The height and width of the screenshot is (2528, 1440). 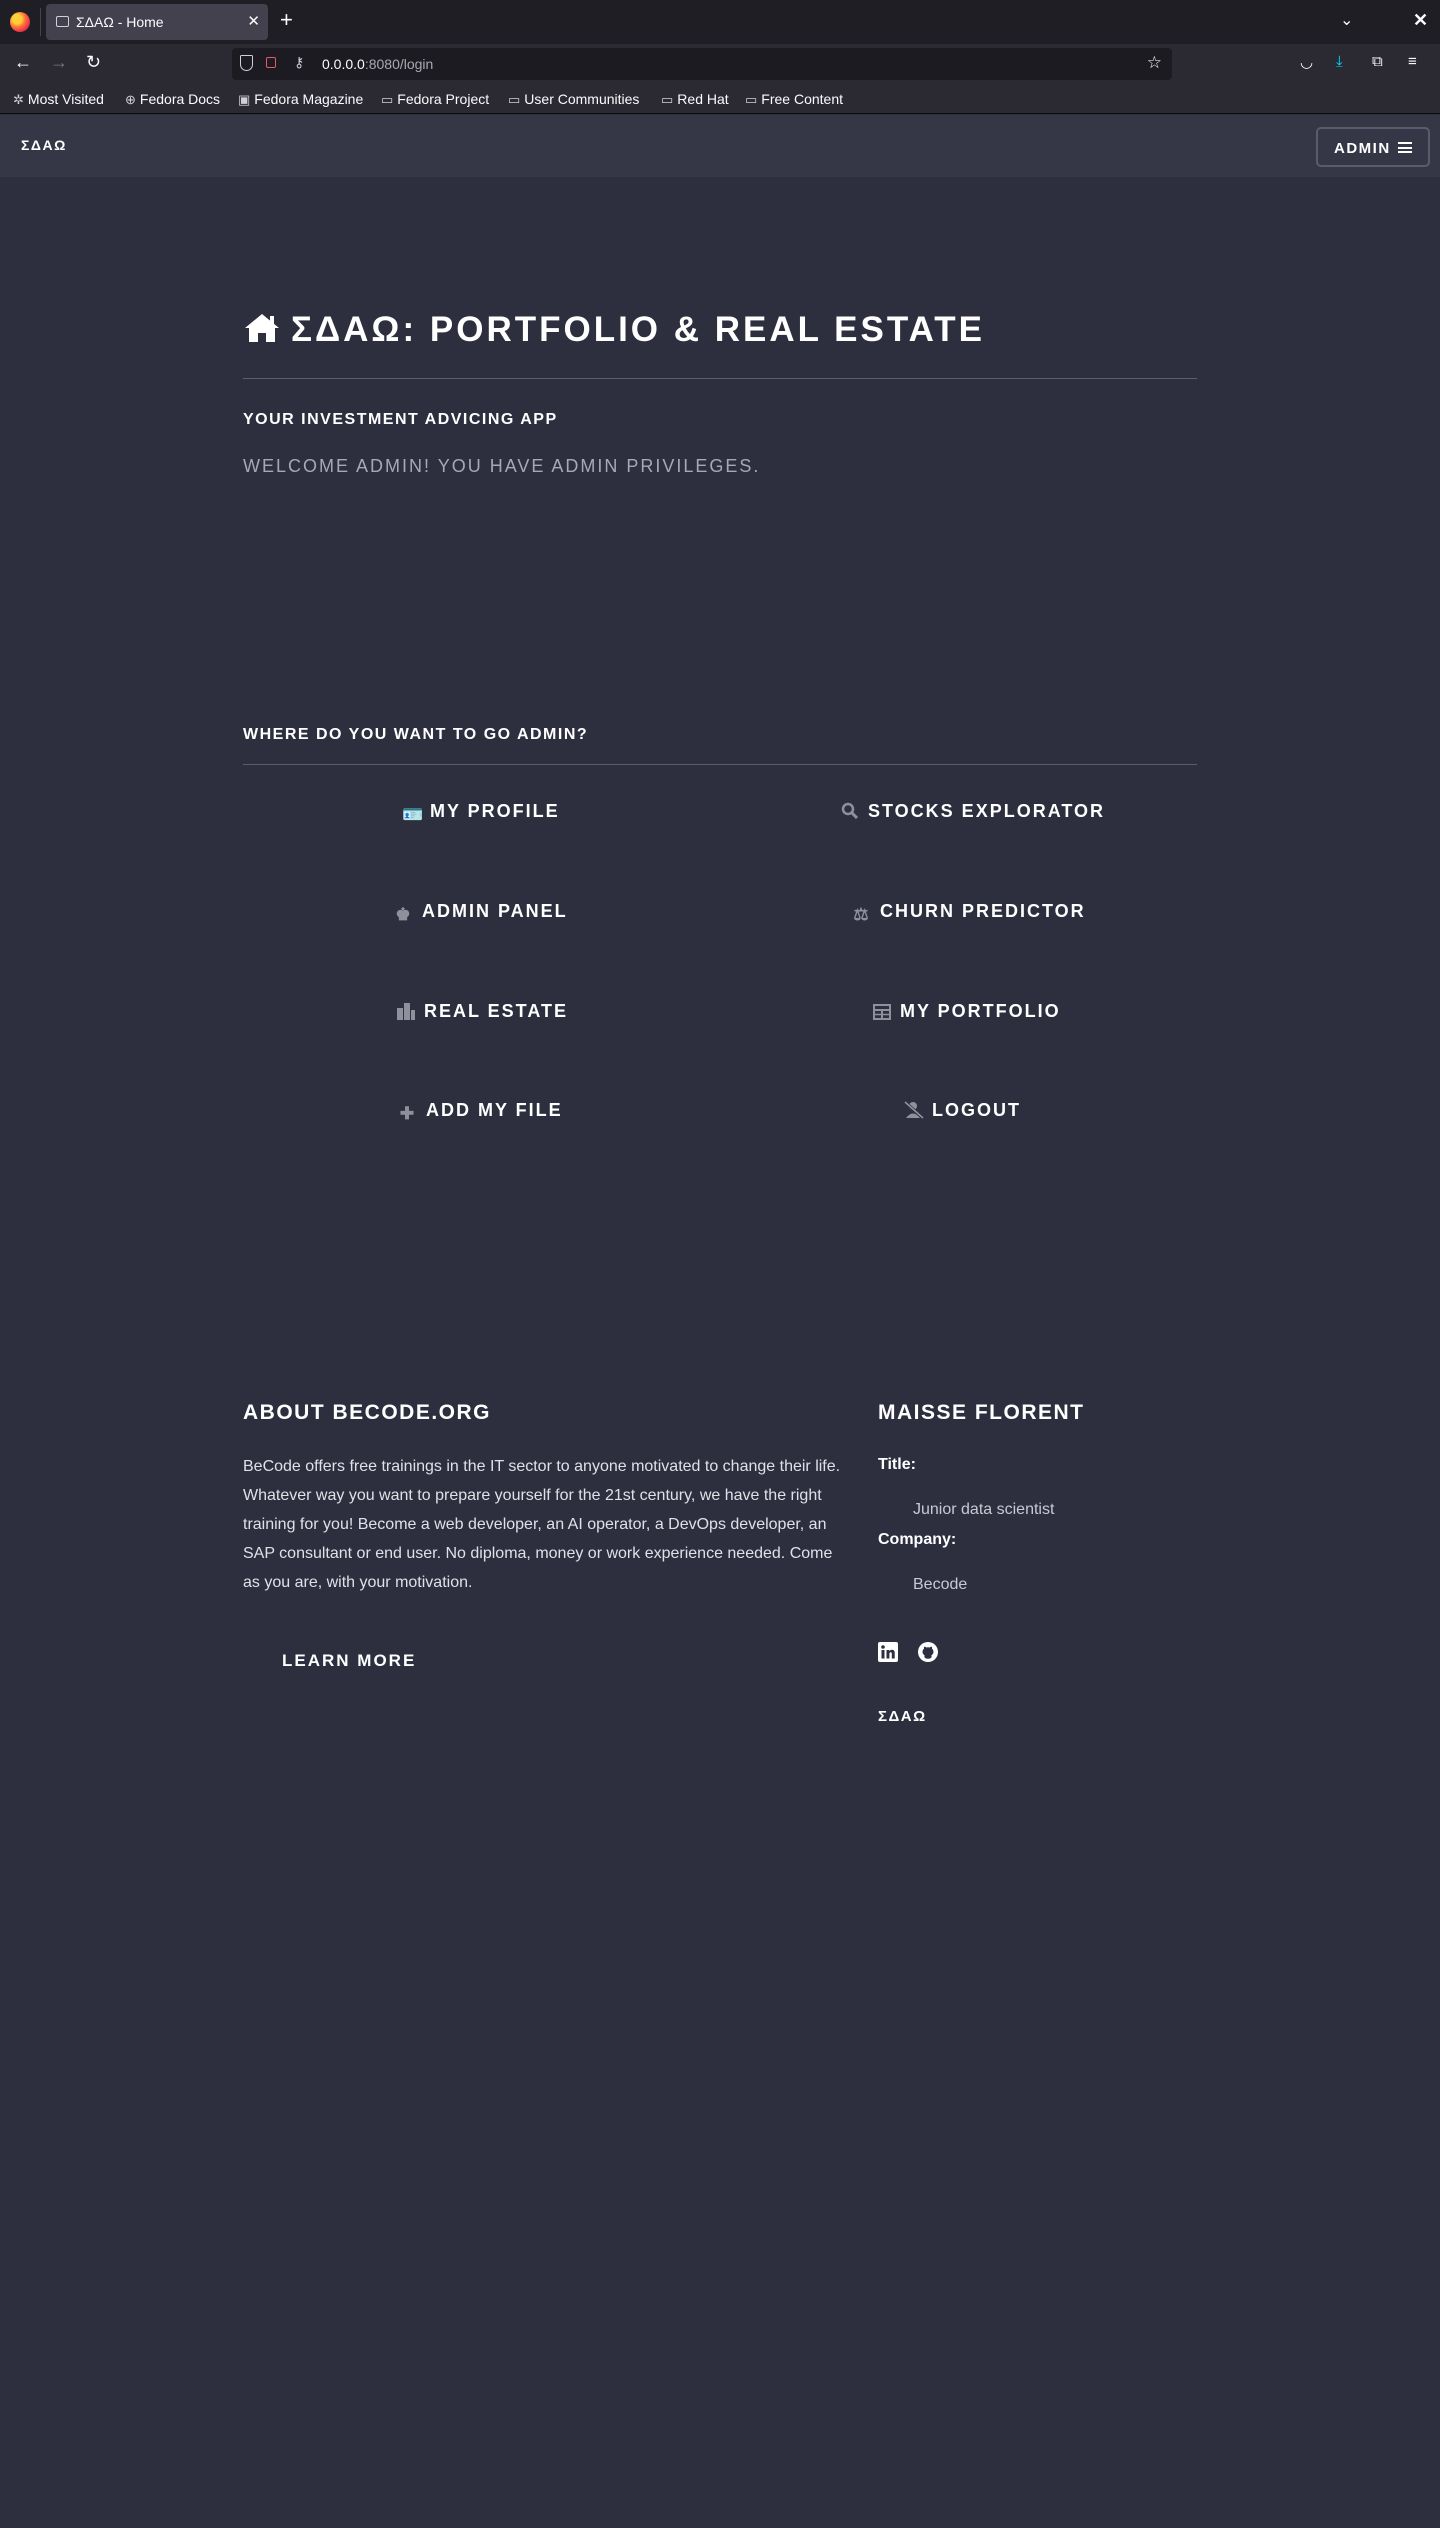 What do you see at coordinates (406, 1011) in the screenshot?
I see `city-icon` at bounding box center [406, 1011].